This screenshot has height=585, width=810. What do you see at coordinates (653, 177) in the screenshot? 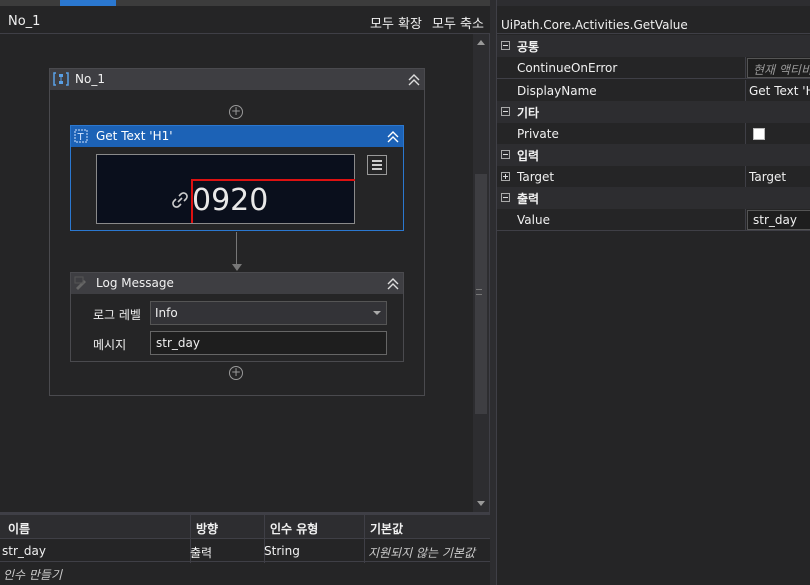
I see `property-row-target: Target Target` at bounding box center [653, 177].